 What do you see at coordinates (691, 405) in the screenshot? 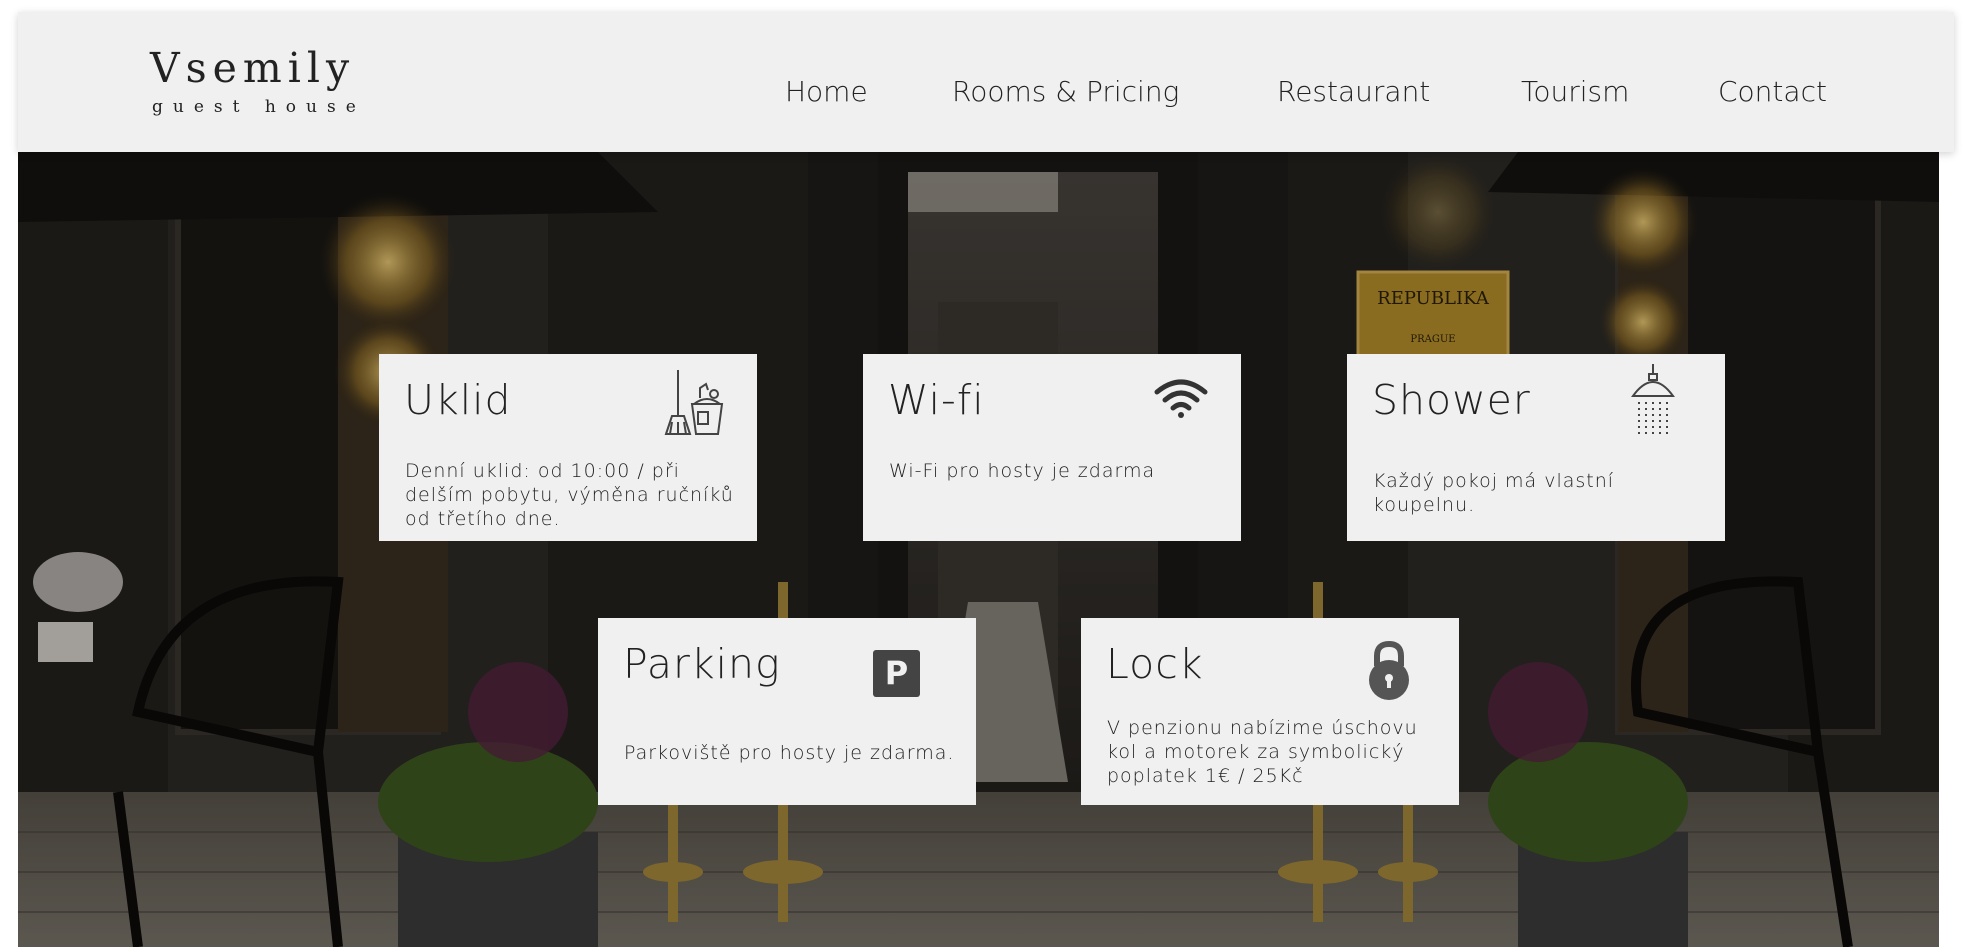
I see `broom-bucket-icon` at bounding box center [691, 405].